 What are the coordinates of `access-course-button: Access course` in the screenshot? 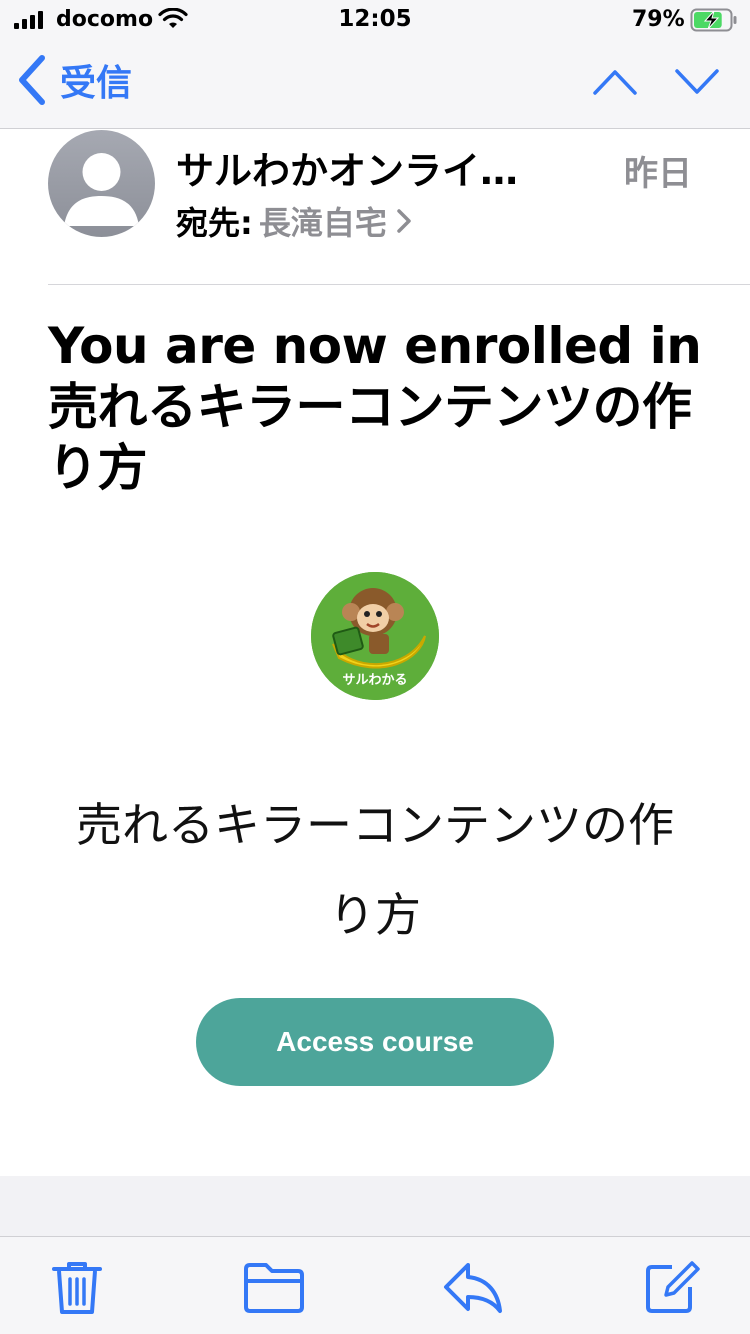 It's located at (375, 1042).